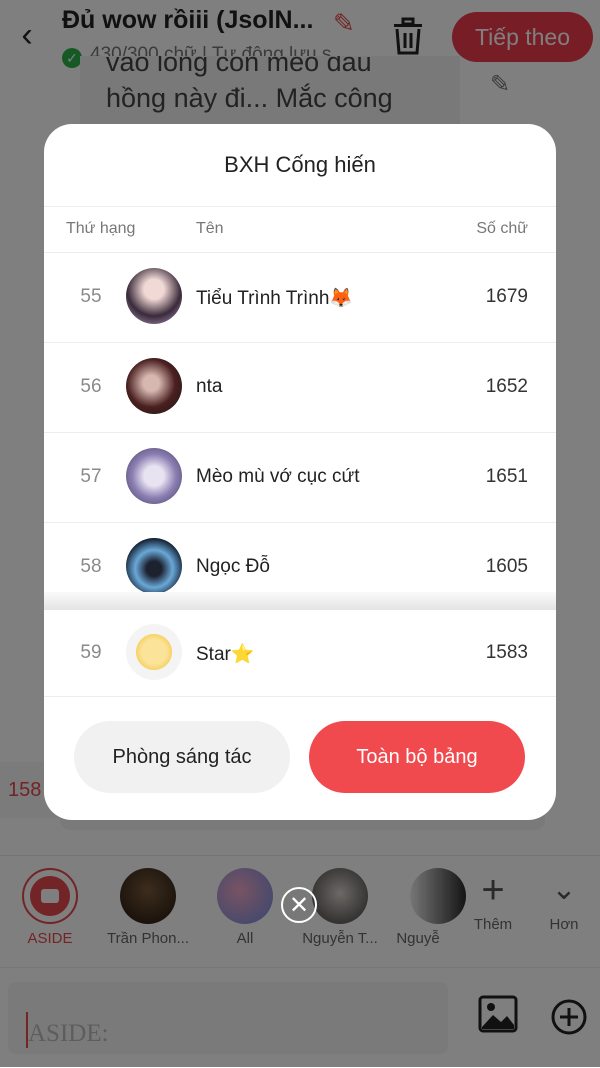 This screenshot has height=1068, width=600. Describe the element at coordinates (210, 228) in the screenshot. I see `col-name-header: Tên` at that location.